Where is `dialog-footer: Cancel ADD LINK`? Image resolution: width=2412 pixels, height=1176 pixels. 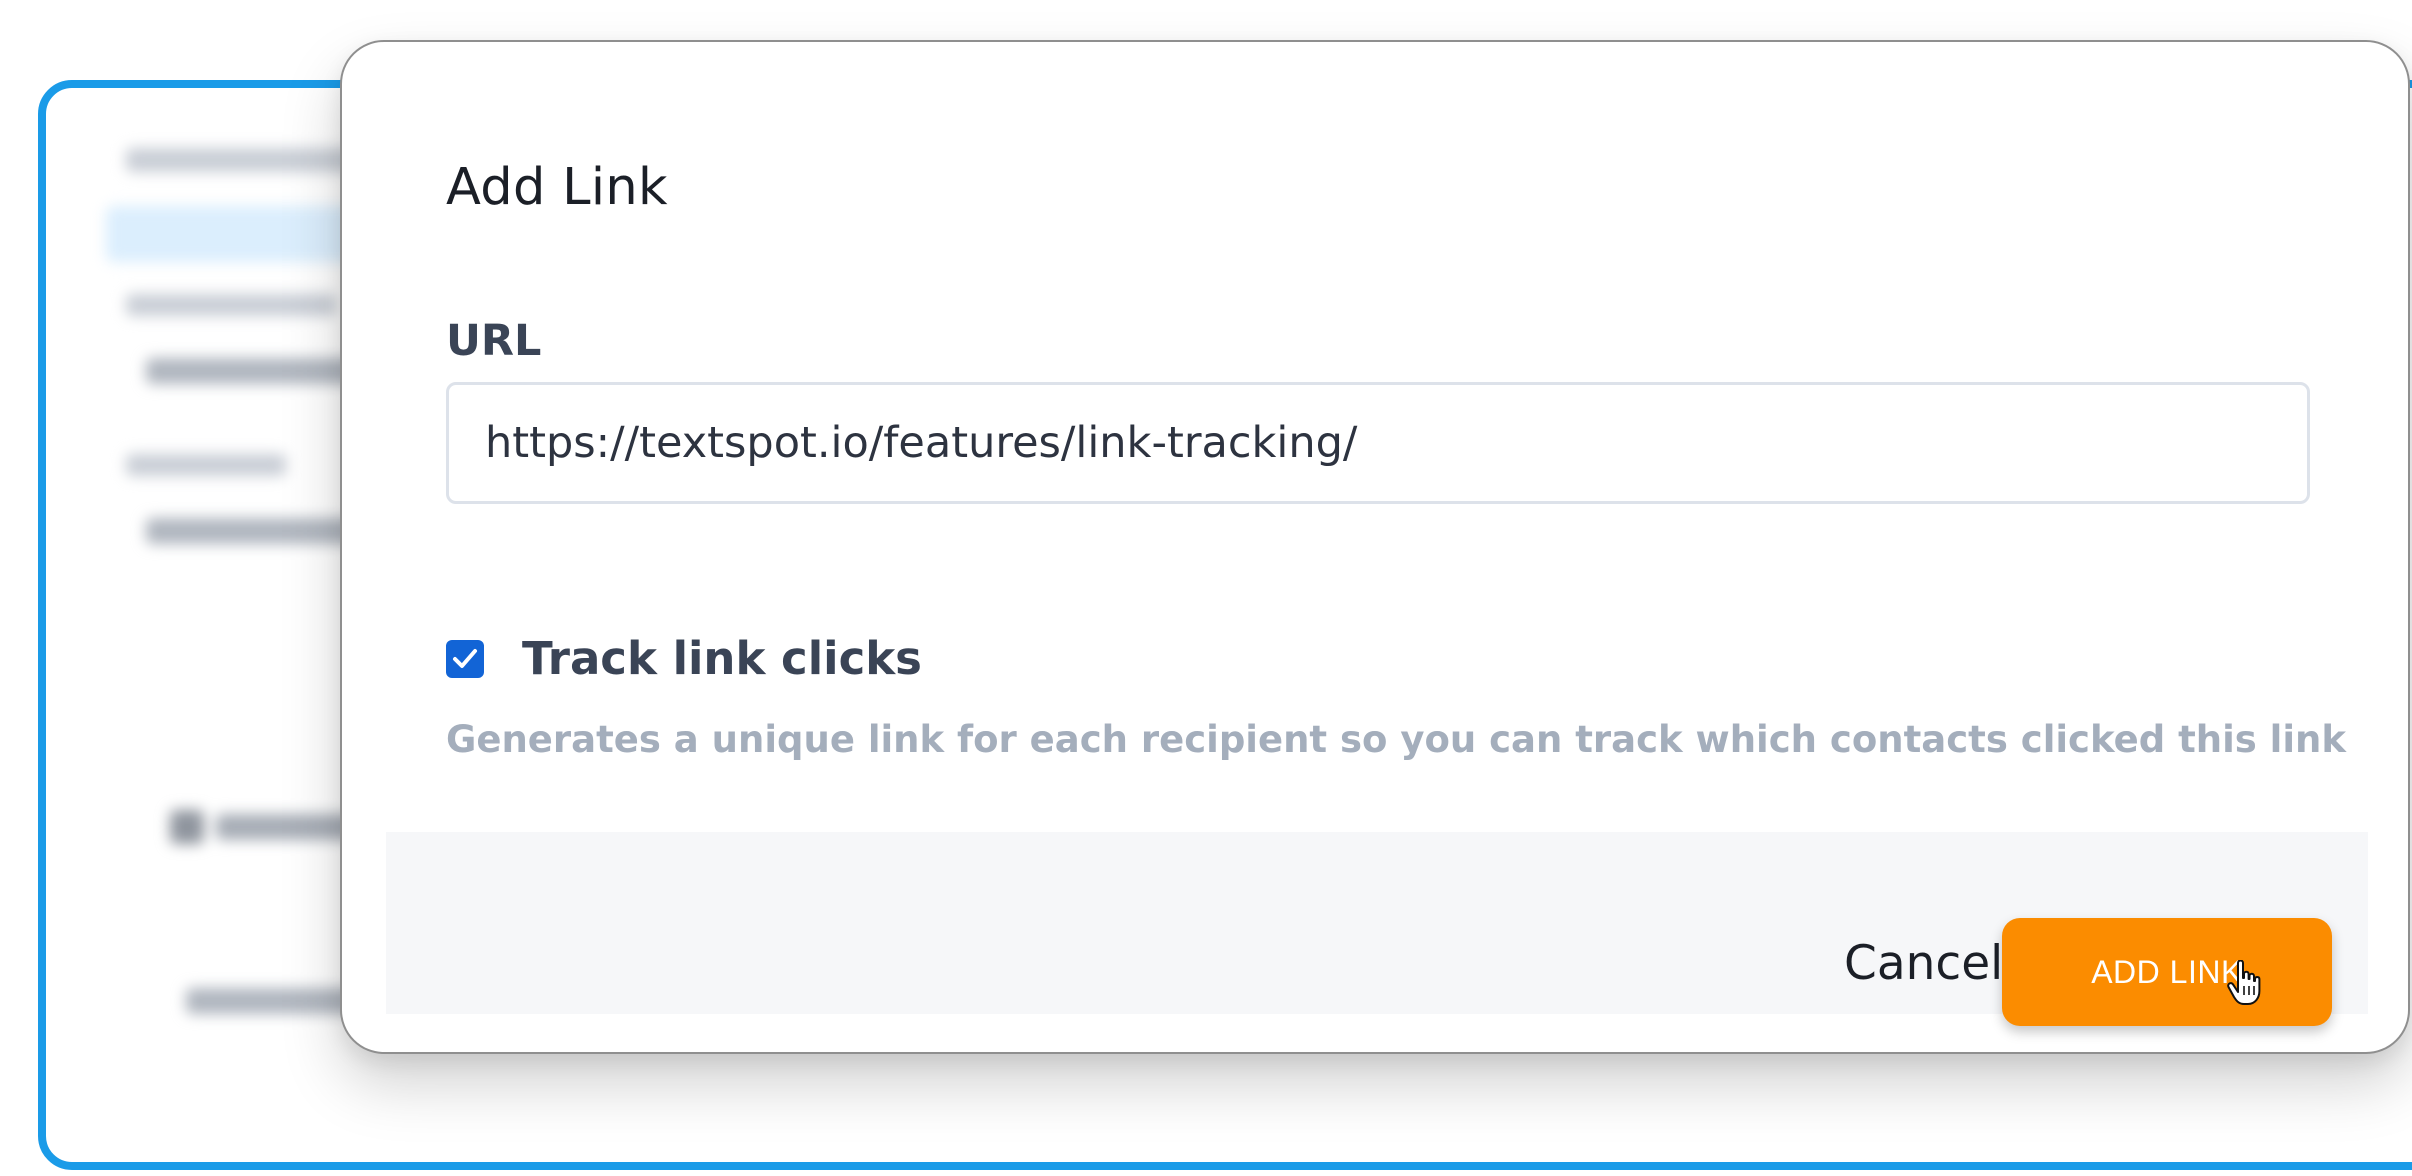
dialog-footer: Cancel ADD LINK is located at coordinates (1377, 929).